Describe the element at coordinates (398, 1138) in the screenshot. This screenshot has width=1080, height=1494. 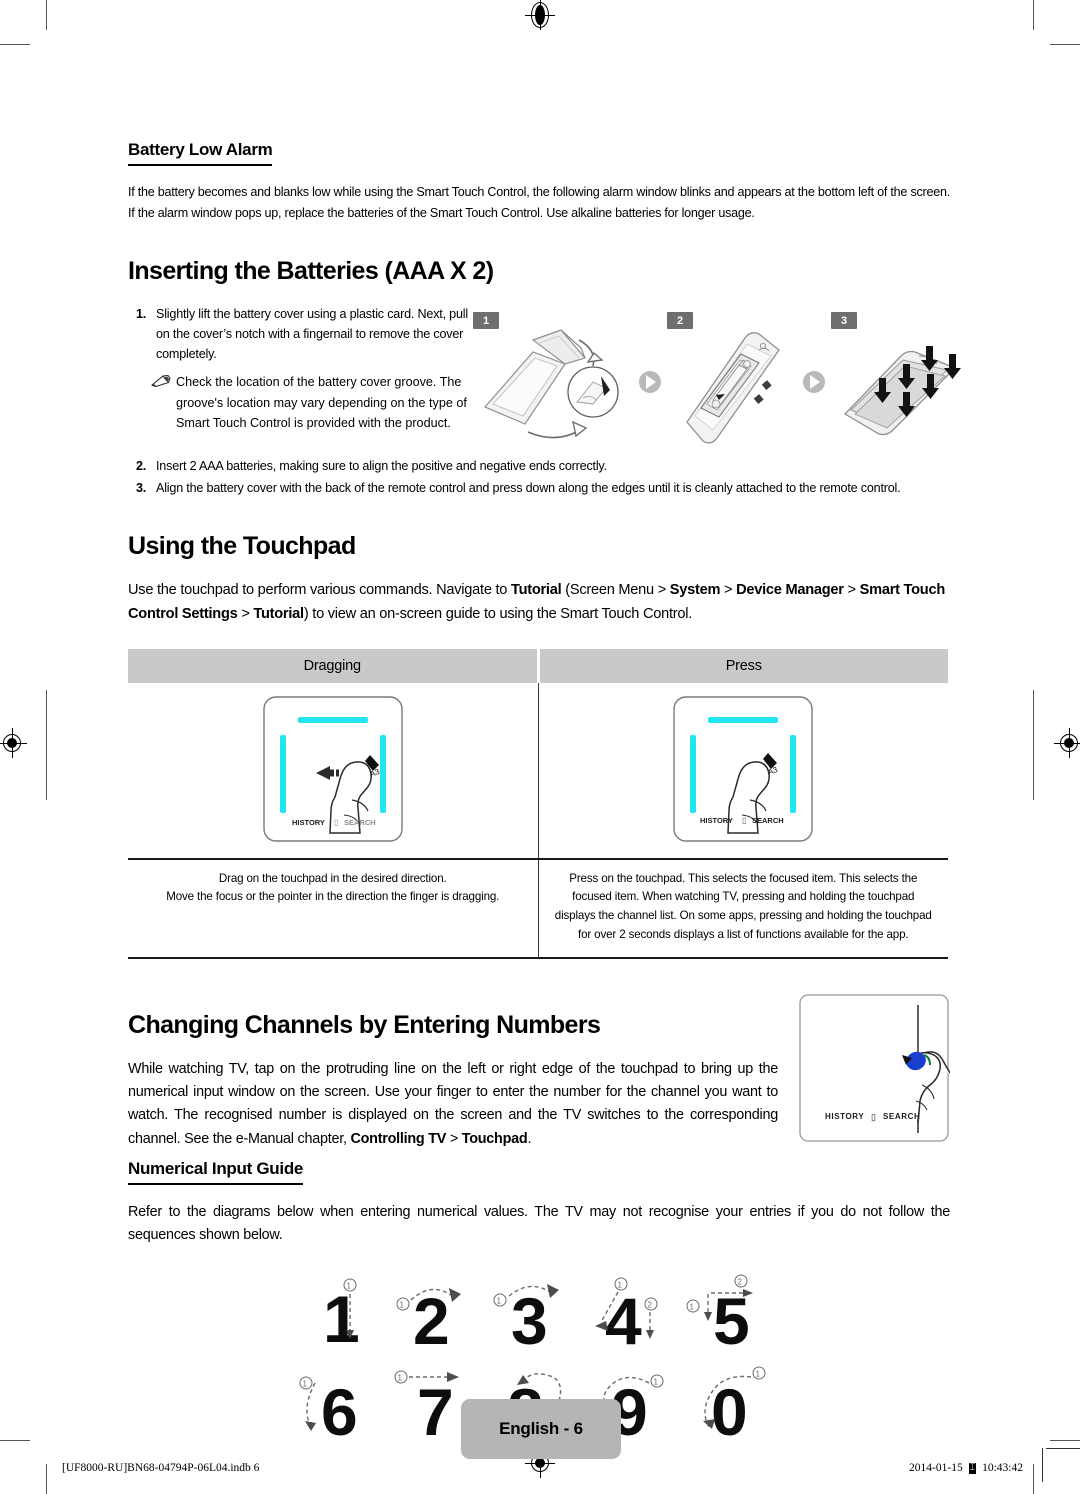
I see `cc-bold-controlling-tv: Controlling TV` at that location.